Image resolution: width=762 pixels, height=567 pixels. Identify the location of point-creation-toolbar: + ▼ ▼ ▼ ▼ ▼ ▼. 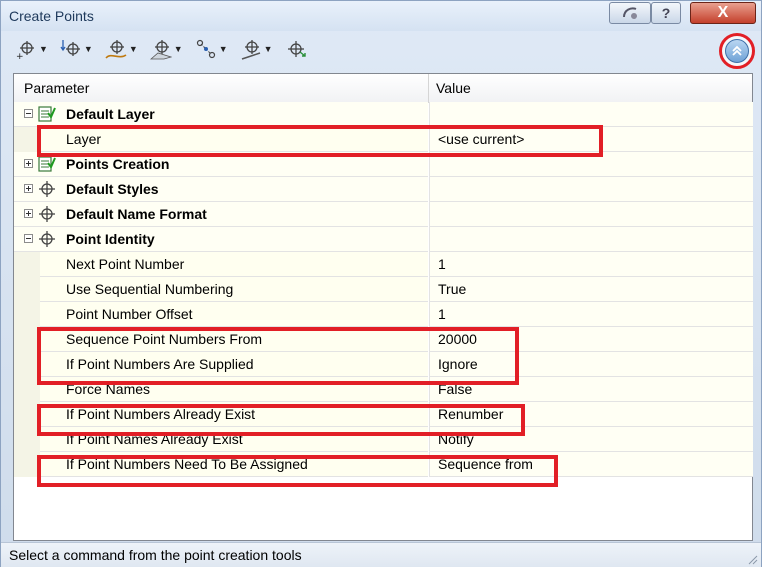
(161, 49).